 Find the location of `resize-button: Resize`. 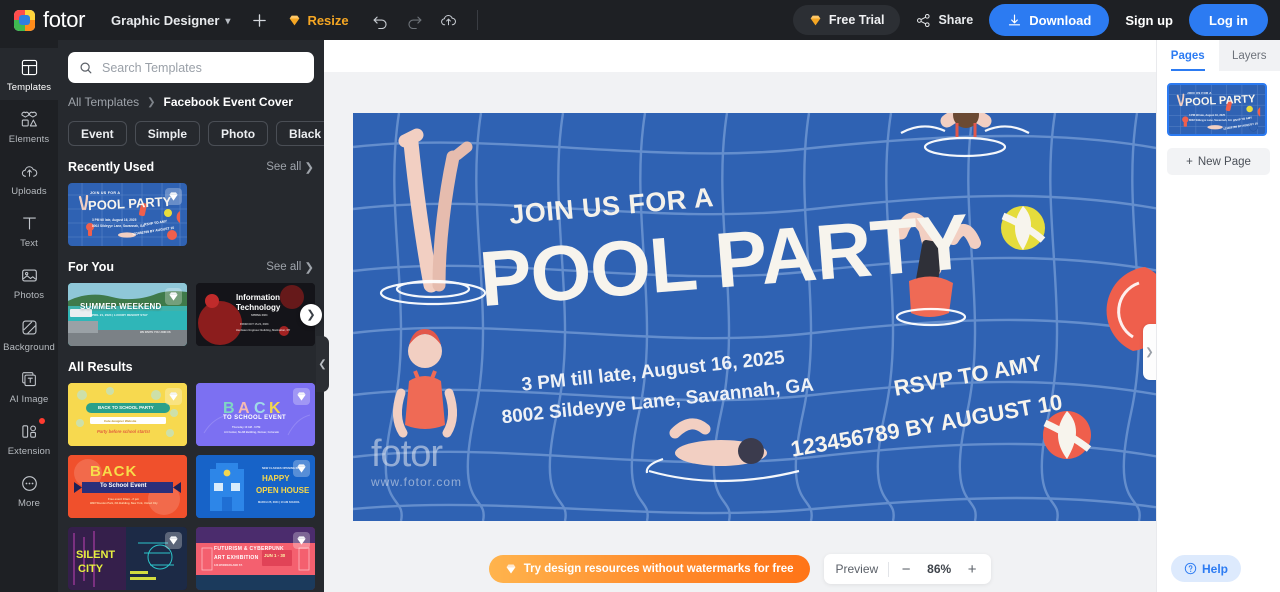

resize-button: Resize is located at coordinates (318, 20).